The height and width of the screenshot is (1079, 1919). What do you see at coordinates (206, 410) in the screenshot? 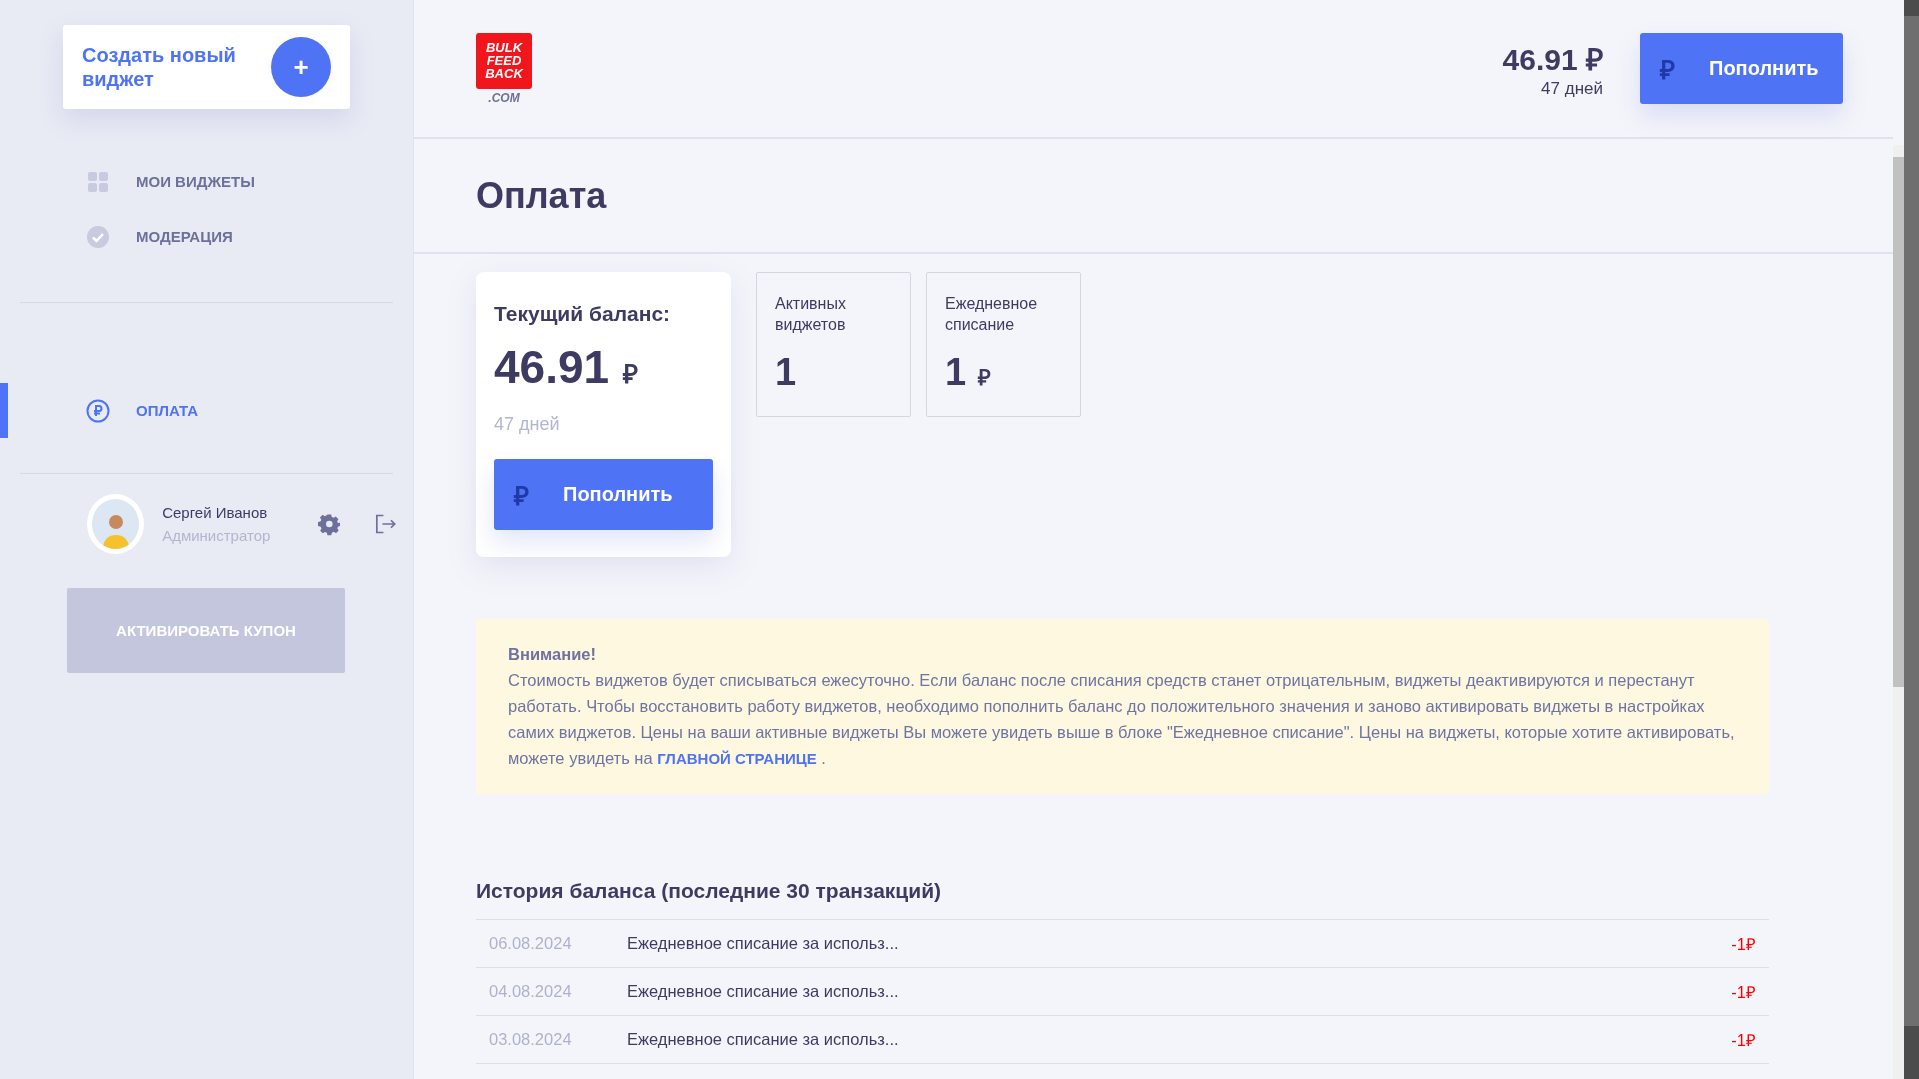
I see `nav-item: ОПЛАТА` at bounding box center [206, 410].